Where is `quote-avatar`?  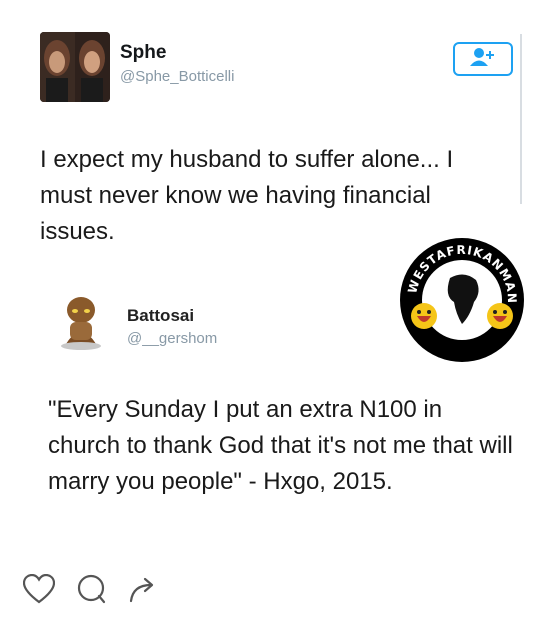
quote-avatar is located at coordinates (81, 322).